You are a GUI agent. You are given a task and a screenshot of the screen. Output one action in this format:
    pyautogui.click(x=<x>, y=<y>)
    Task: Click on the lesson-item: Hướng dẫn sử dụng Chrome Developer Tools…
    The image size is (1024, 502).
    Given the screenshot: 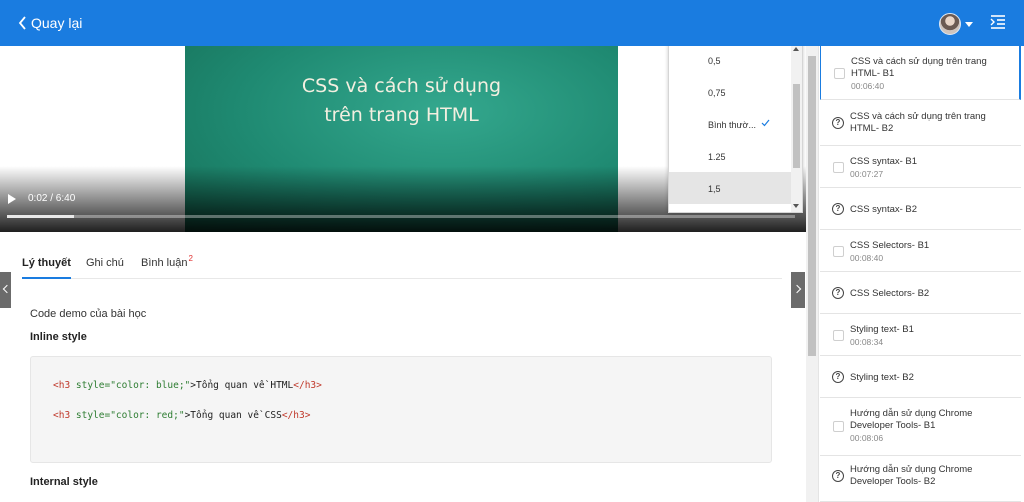 What is the action you would take?
    pyautogui.click(x=920, y=427)
    